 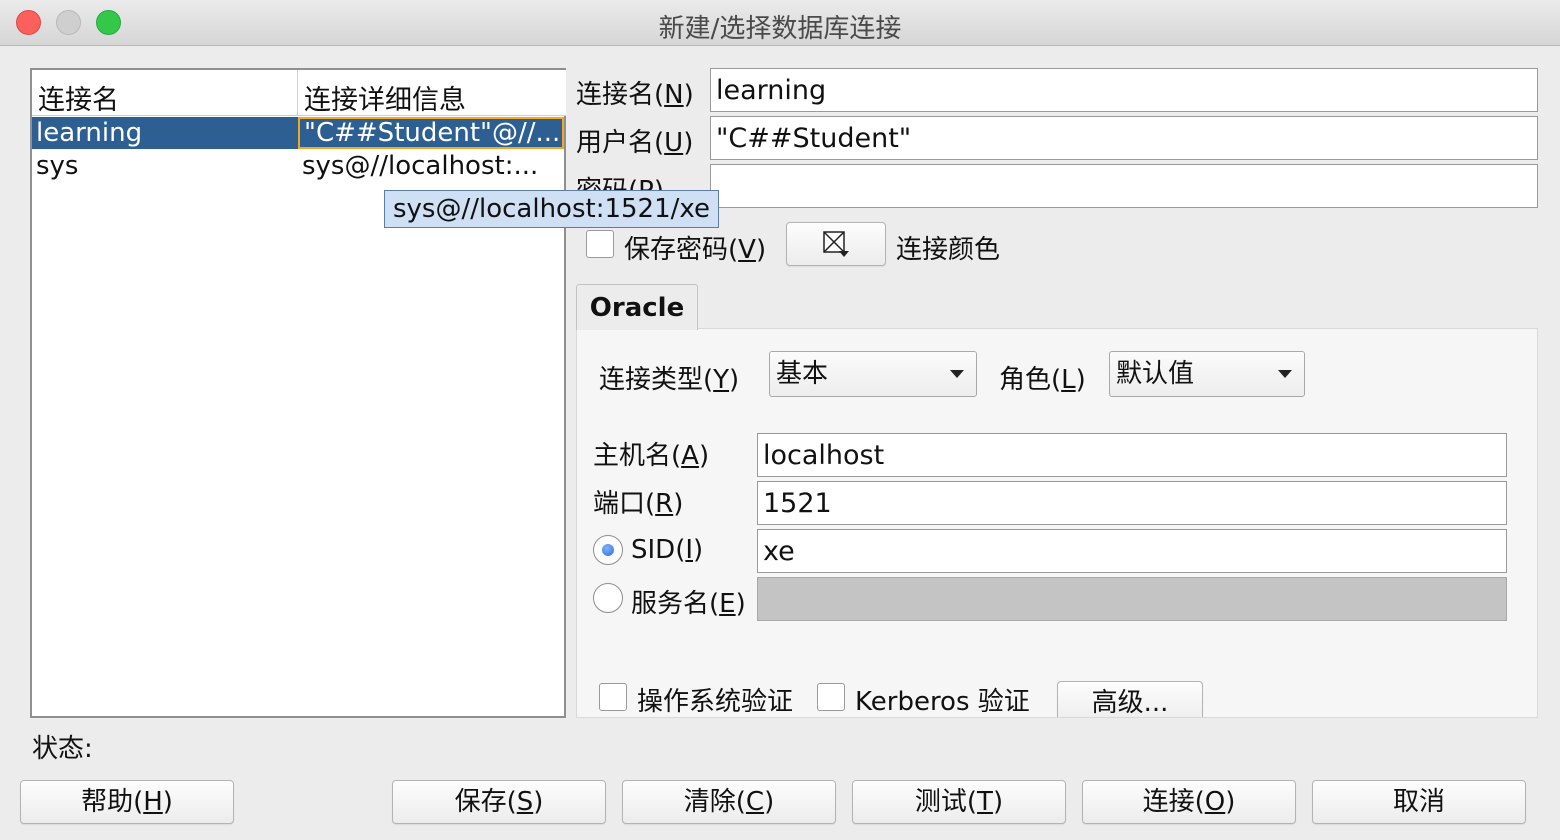 I want to click on user-field, so click(x=1124, y=138).